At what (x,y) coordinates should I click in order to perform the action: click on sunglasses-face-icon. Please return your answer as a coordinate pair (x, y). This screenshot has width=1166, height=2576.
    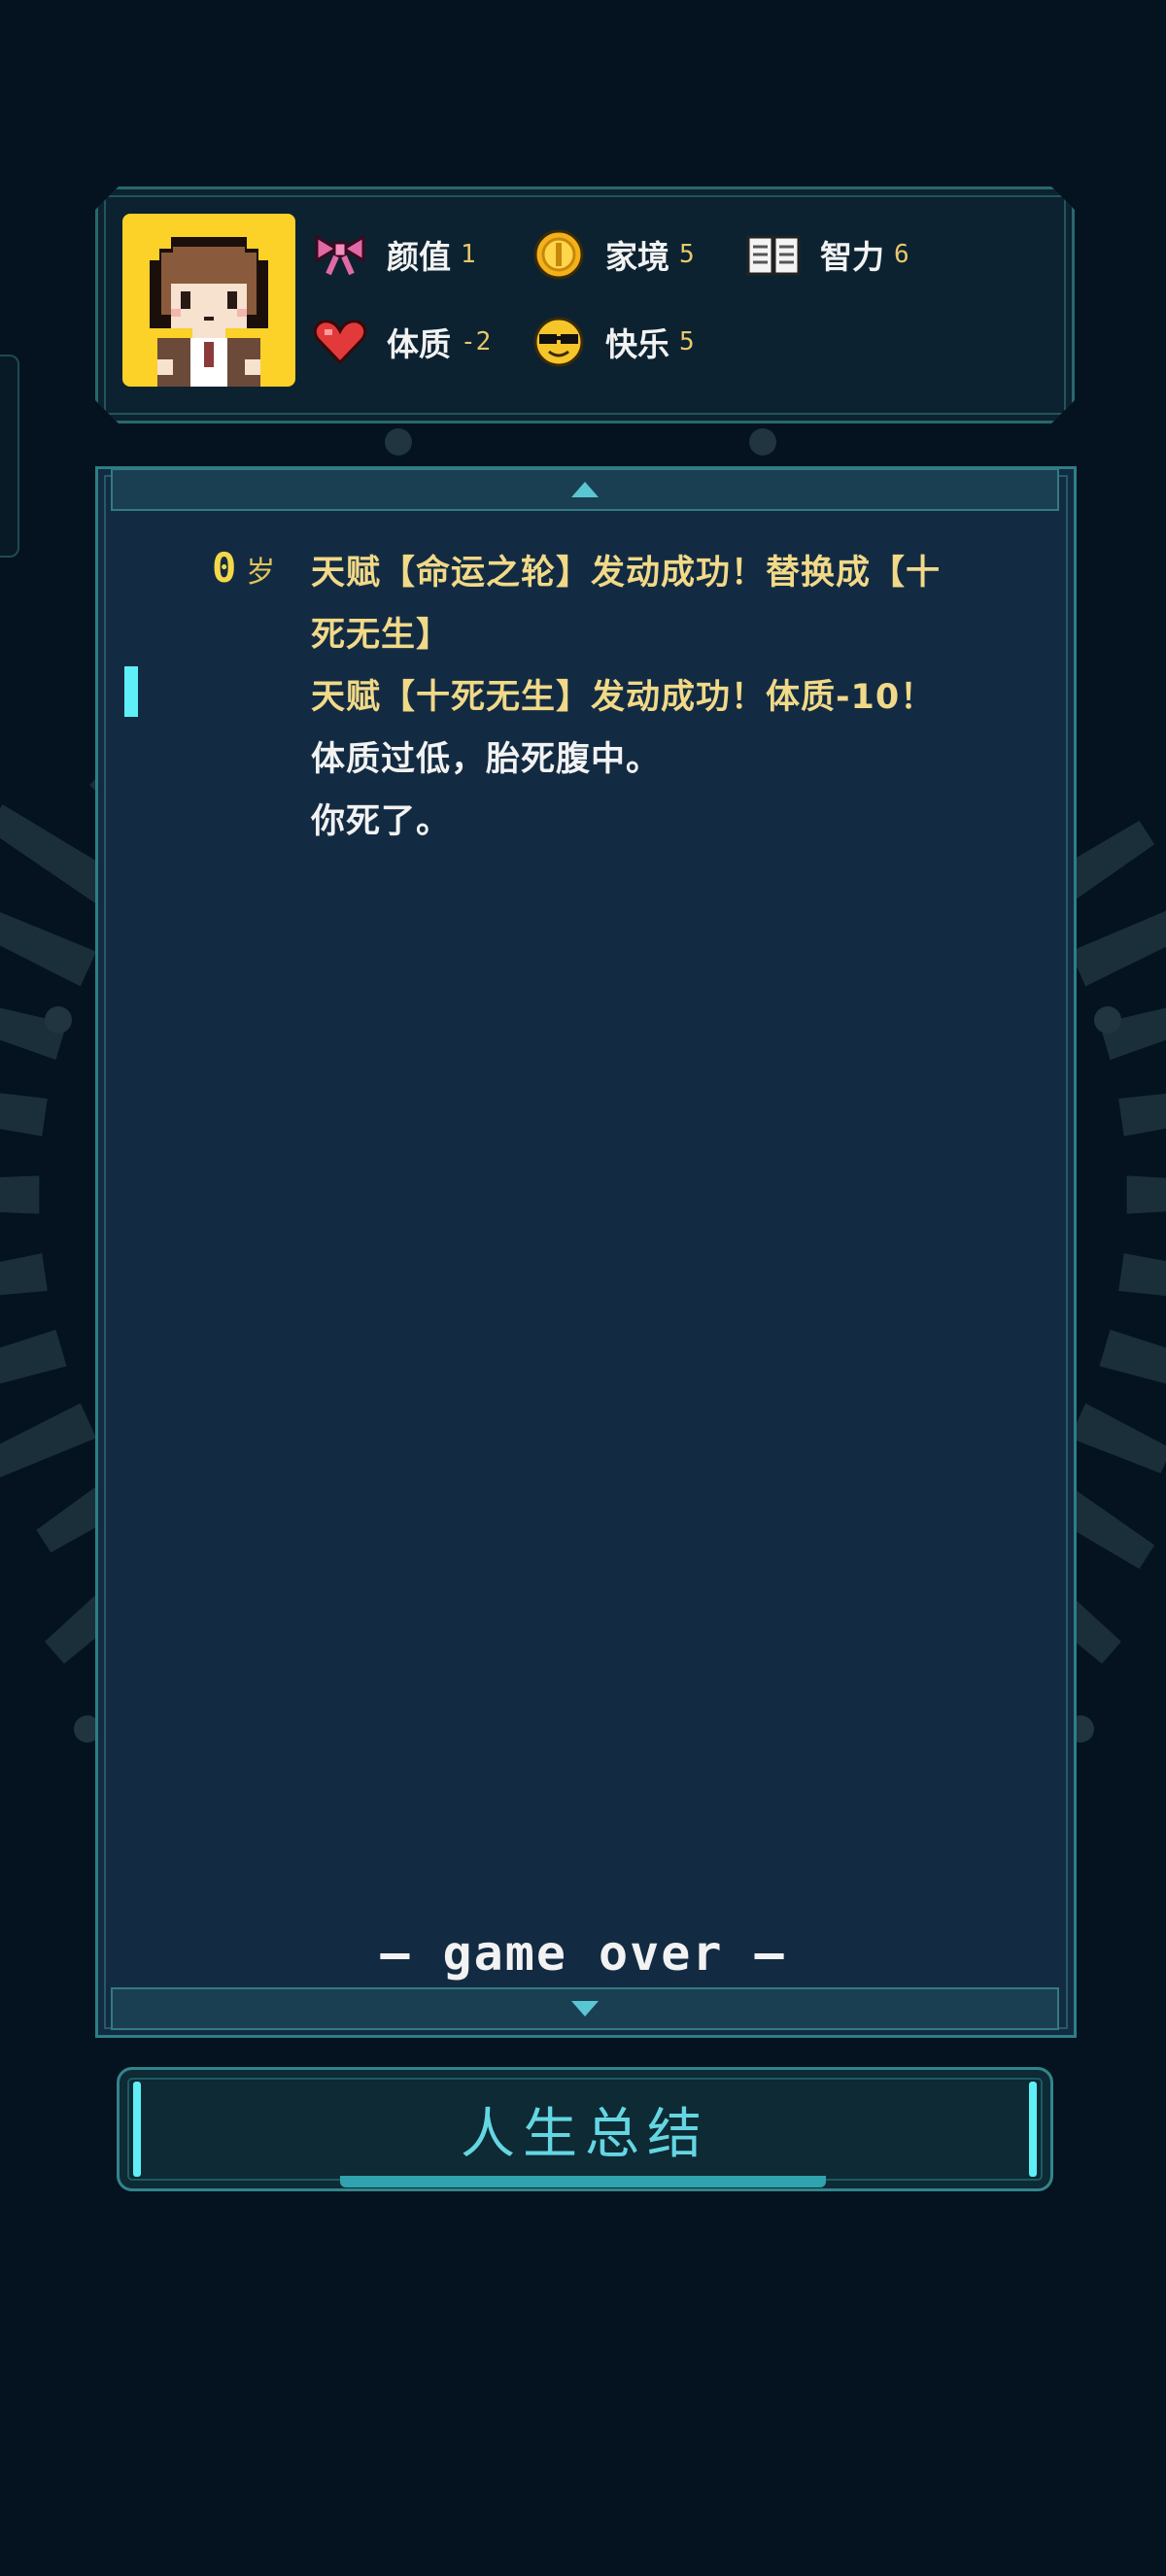
    Looking at the image, I should click on (559, 342).